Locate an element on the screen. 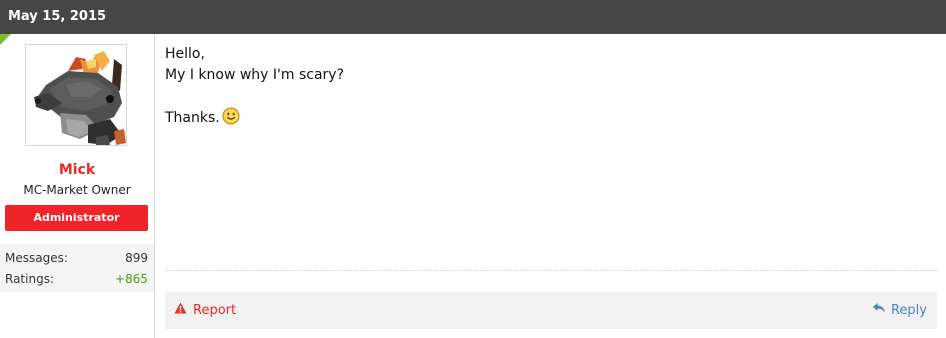  message-line: Thanks. is located at coordinates (192, 118).